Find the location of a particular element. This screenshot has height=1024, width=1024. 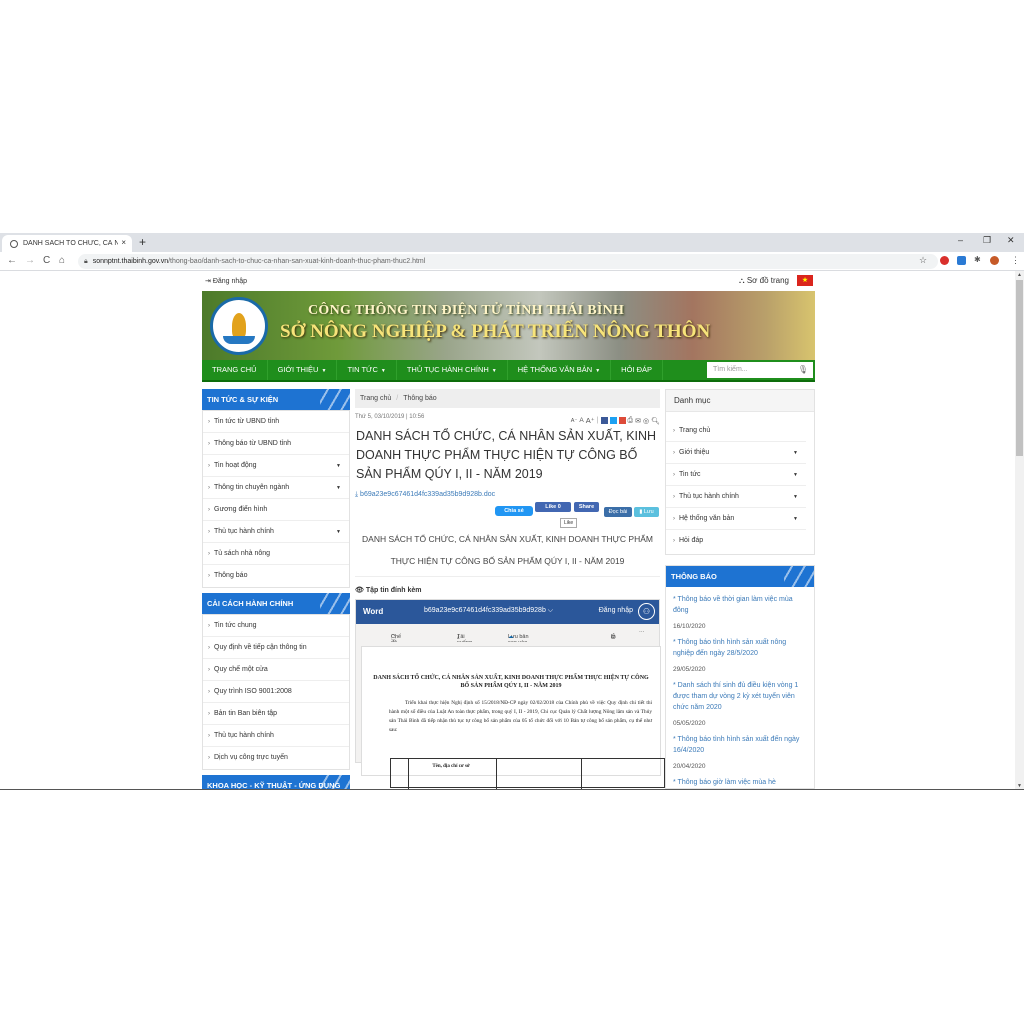

more-options-button: ··· is located at coordinates (642, 632).